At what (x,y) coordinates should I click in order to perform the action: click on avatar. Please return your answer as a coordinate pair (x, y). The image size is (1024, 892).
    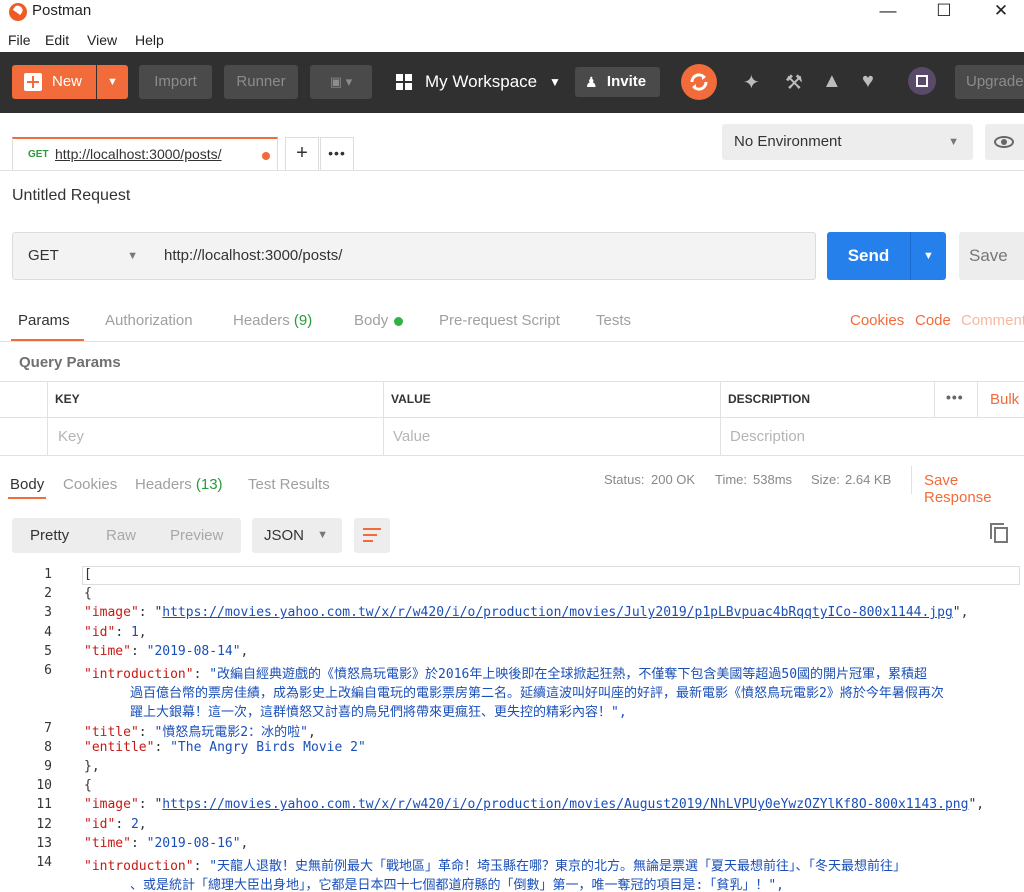
    Looking at the image, I should click on (922, 81).